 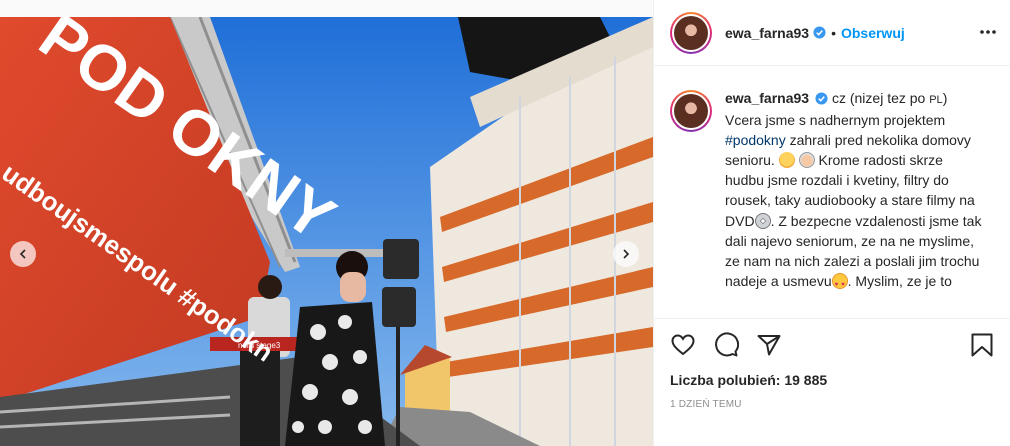 I want to click on avatar, so click(x=691, y=32).